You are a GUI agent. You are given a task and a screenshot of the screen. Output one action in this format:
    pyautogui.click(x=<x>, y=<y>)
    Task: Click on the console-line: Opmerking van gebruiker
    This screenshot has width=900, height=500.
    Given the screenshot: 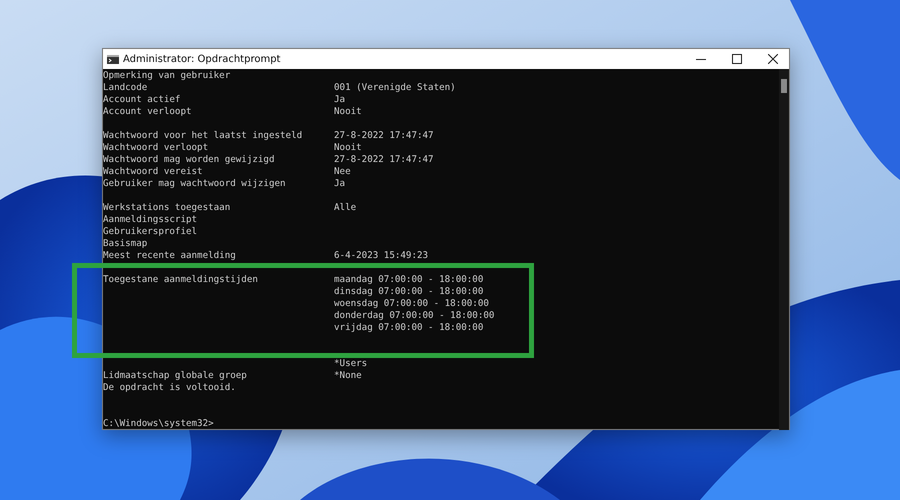 What is the action you would take?
    pyautogui.click(x=167, y=76)
    